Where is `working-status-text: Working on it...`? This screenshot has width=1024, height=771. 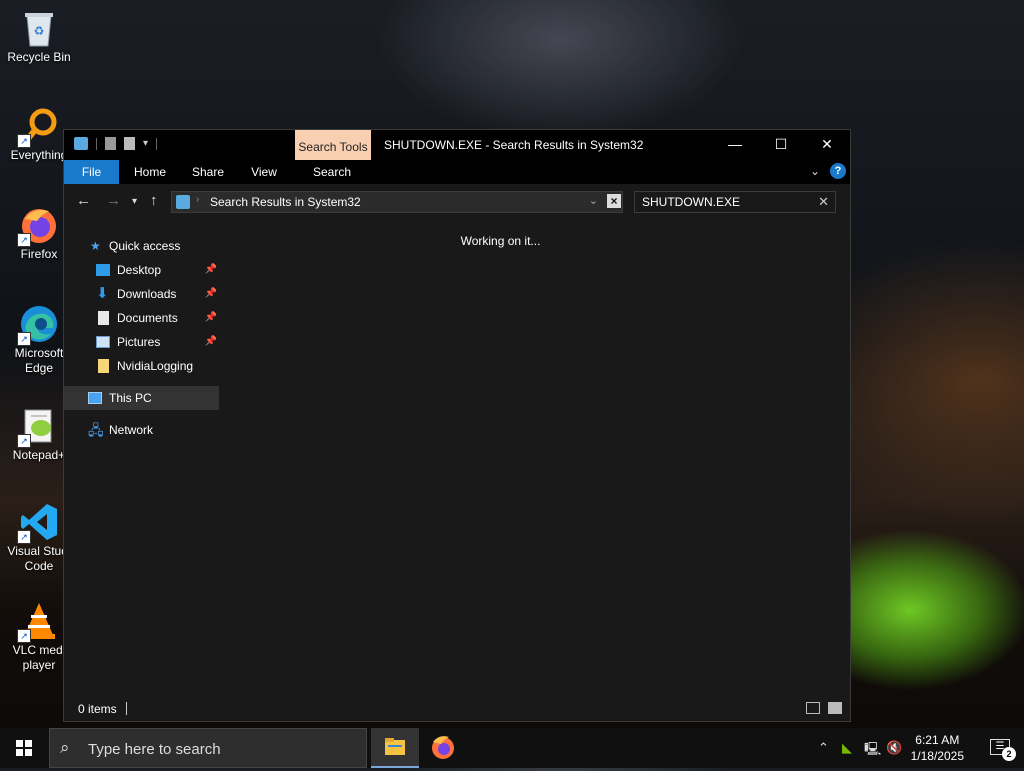 working-status-text: Working on it... is located at coordinates (500, 241).